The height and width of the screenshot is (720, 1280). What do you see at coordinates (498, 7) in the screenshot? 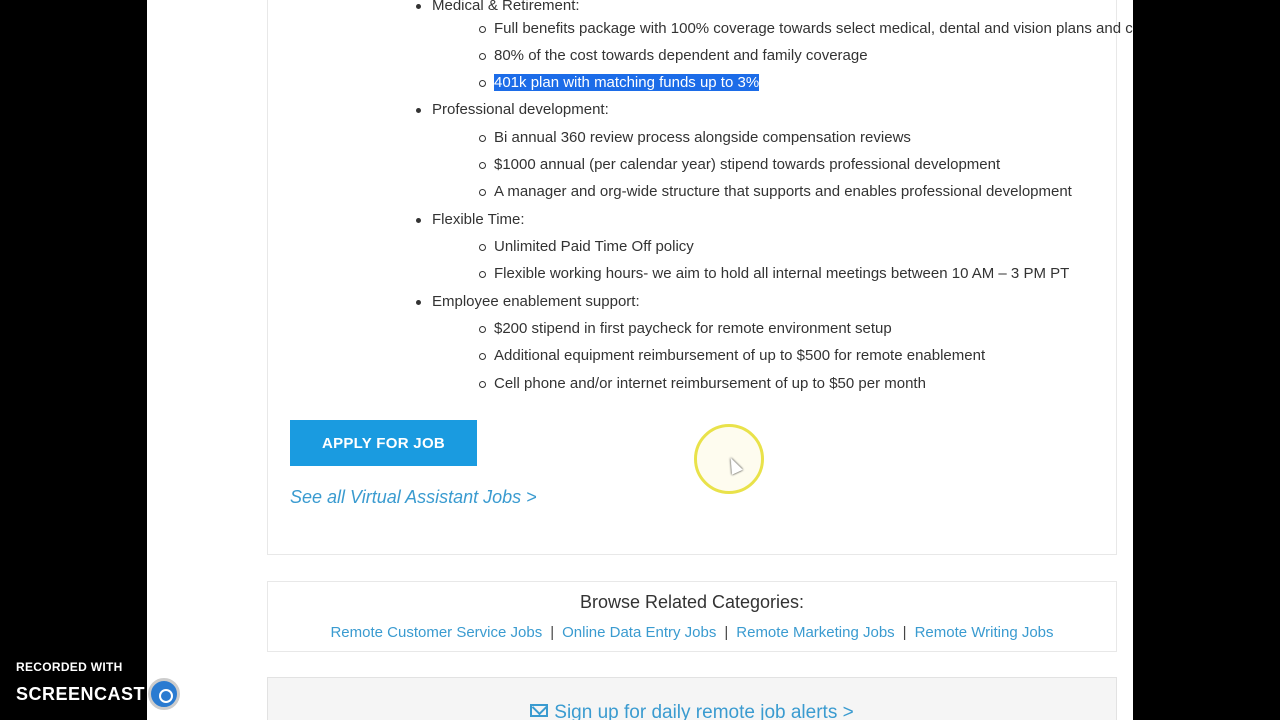
I see `benefit-section-medical: Medical & Retirement:` at bounding box center [498, 7].